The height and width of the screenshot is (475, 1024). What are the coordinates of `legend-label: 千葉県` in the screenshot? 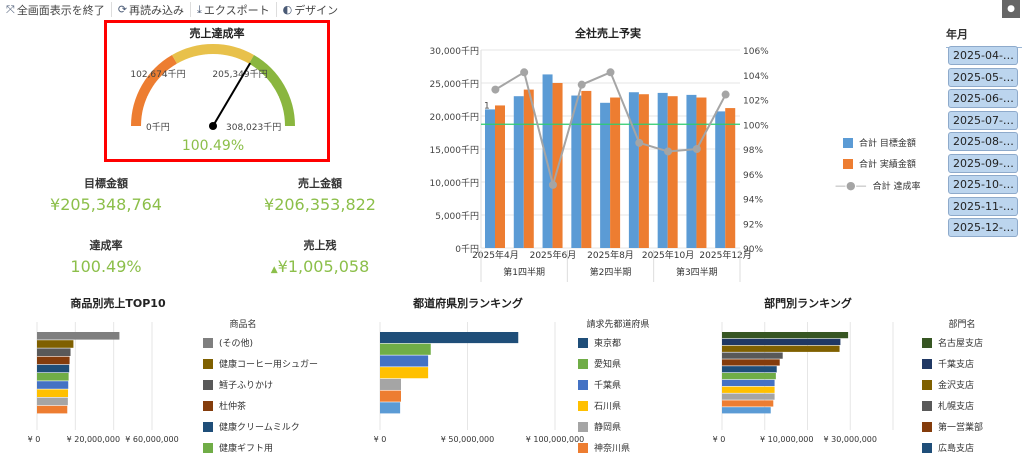 It's located at (608, 386).